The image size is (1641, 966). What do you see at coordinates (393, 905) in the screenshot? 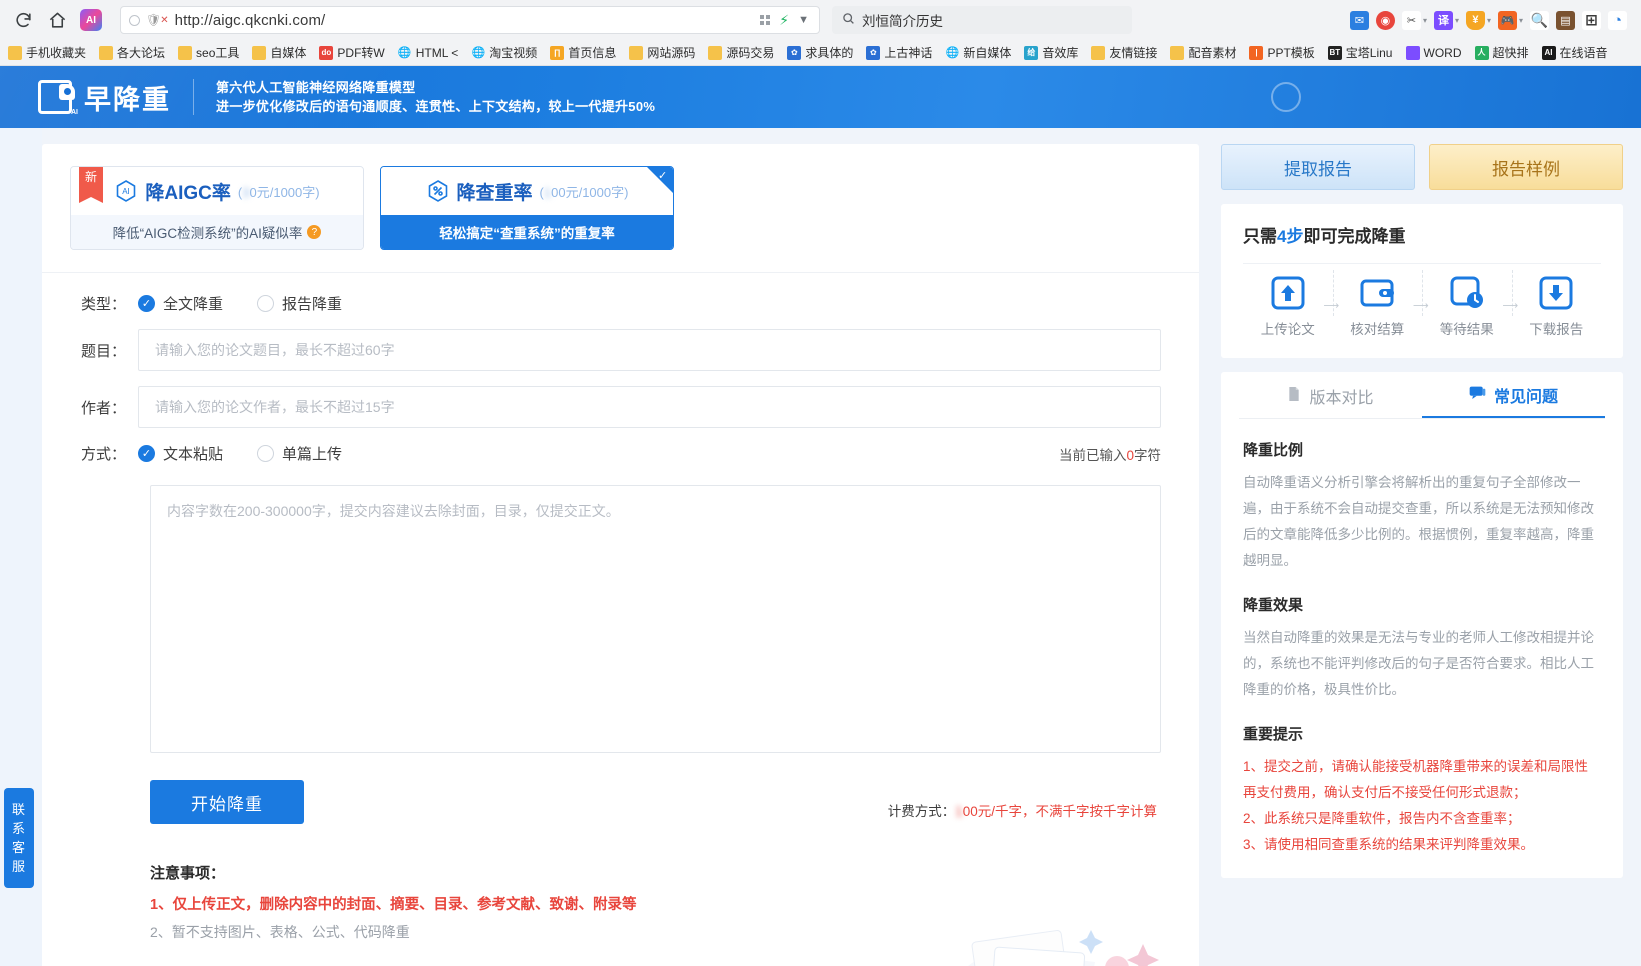
I see `notice-line-1: 1、仅上传正文，删除内容中的封面、摘要、目录、参考文献、致谢、附录等` at bounding box center [393, 905].